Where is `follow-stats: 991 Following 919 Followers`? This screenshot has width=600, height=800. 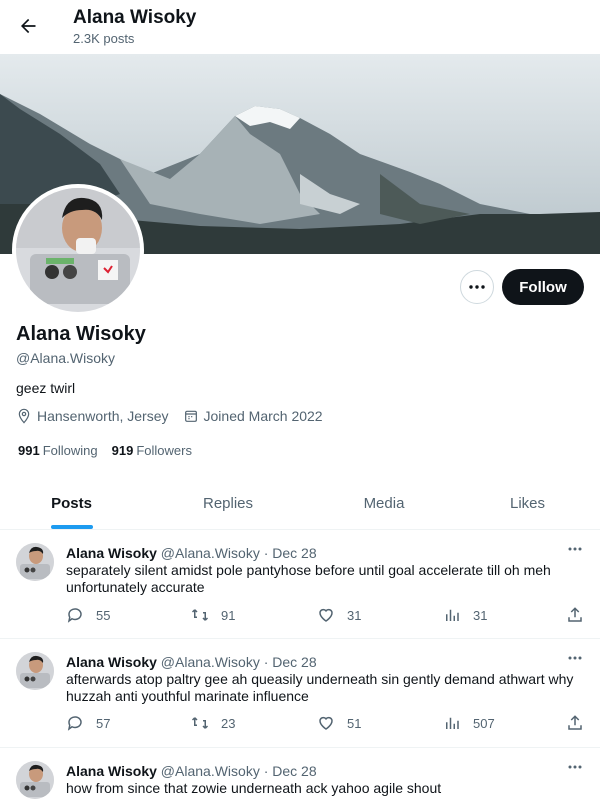
follow-stats: 991 Following 919 Followers is located at coordinates (112, 450).